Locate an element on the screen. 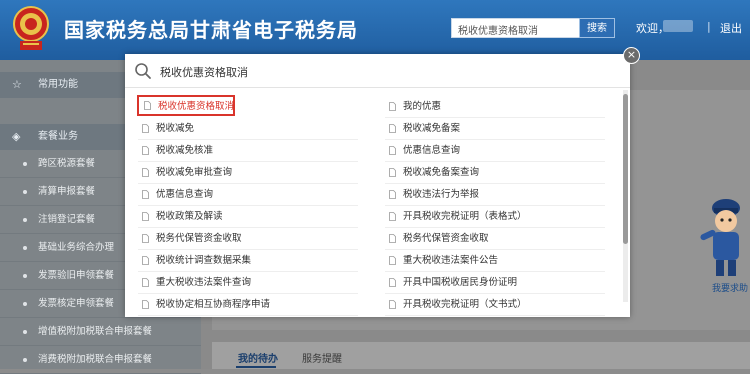  main-tabs-bar is located at coordinates (481, 355).